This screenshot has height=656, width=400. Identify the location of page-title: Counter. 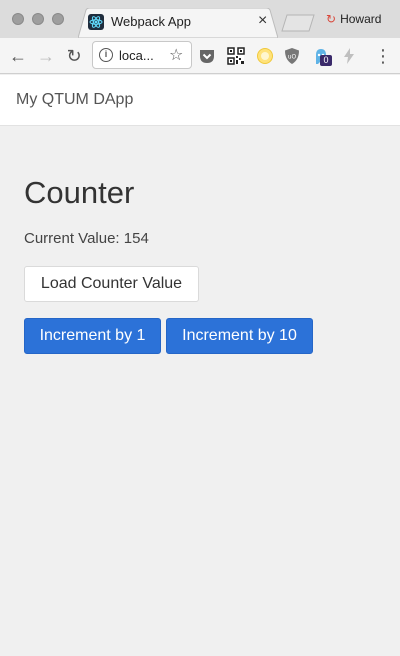
(79, 192).